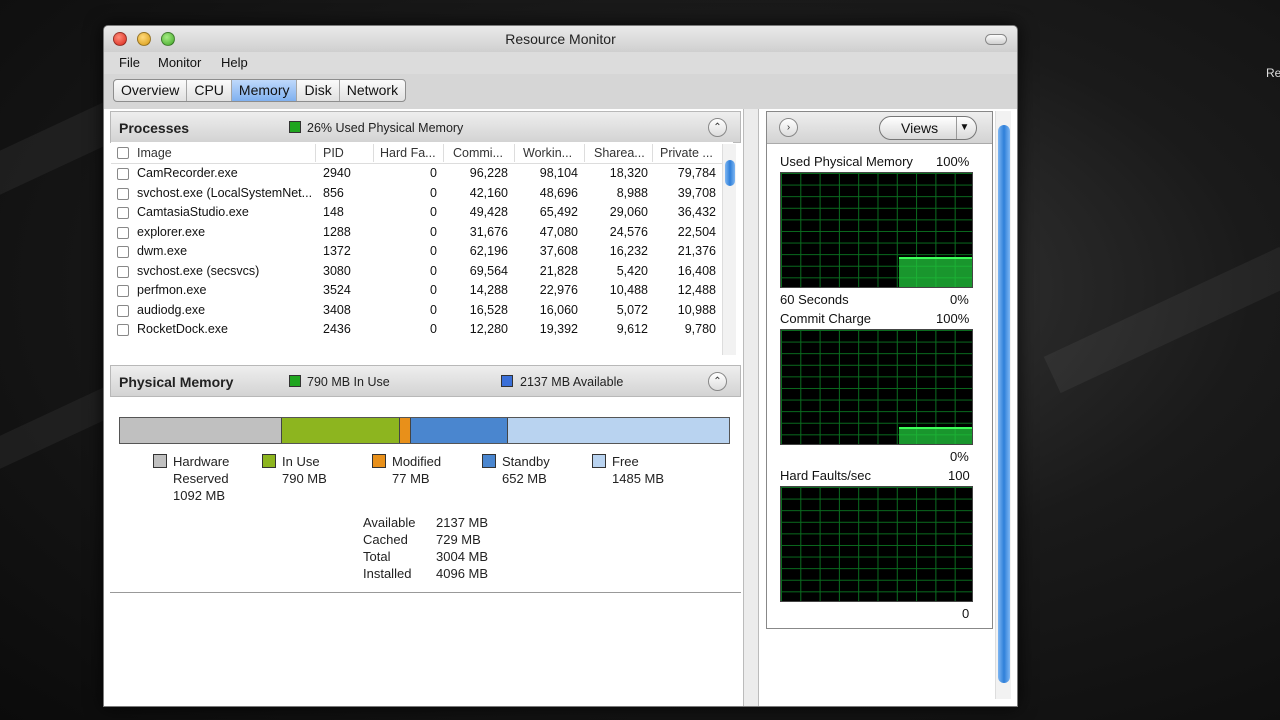 The height and width of the screenshot is (720, 1280). Describe the element at coordinates (729, 249) in the screenshot. I see `processes-scrollbar` at that location.